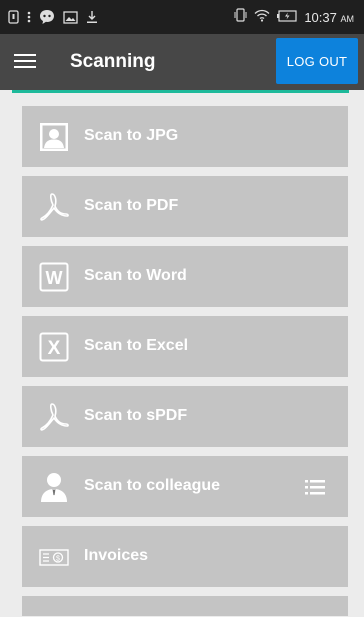  Describe the element at coordinates (113, 61) in the screenshot. I see `page-title: Scanning` at that location.